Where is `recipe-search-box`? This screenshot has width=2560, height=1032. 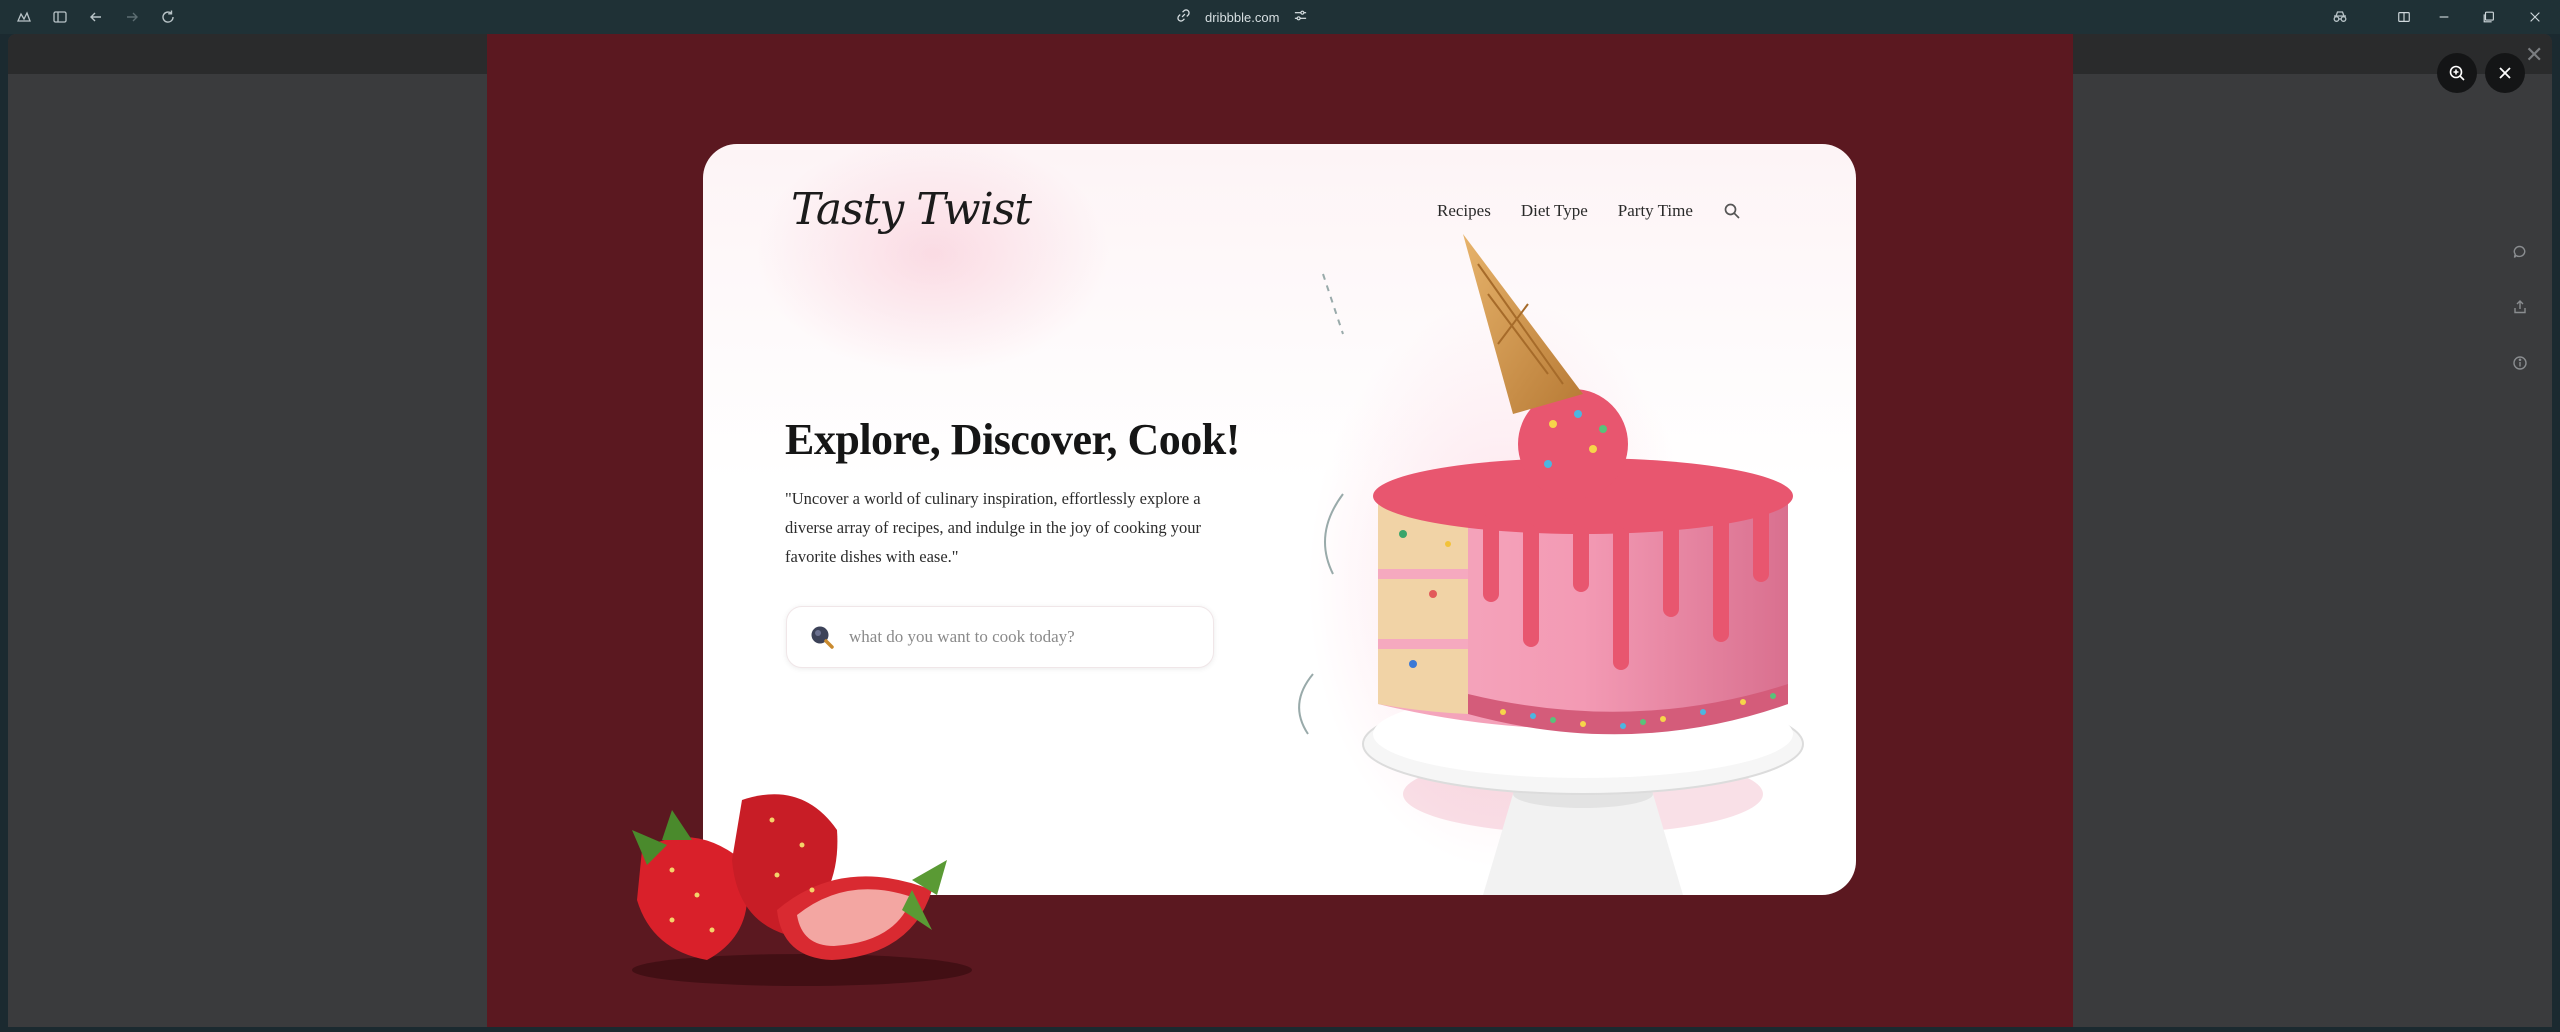
recipe-search-box is located at coordinates (1000, 637).